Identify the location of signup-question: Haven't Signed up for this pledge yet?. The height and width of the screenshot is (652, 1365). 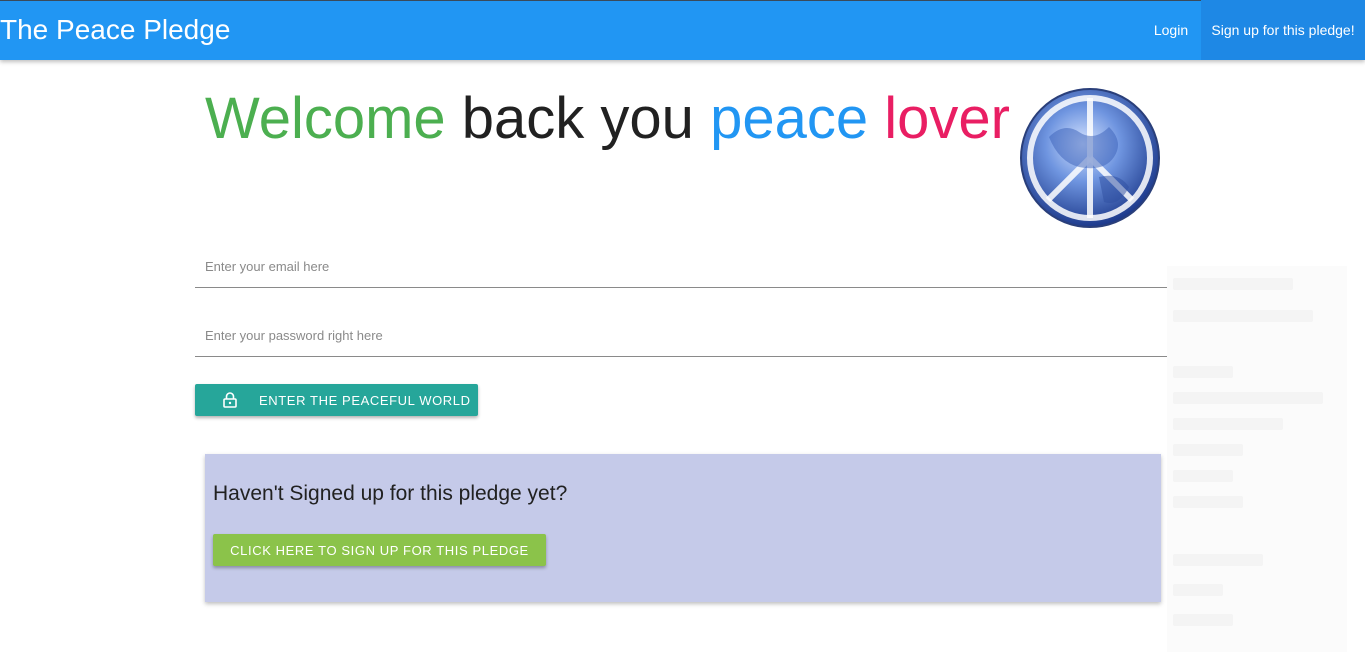
(390, 493).